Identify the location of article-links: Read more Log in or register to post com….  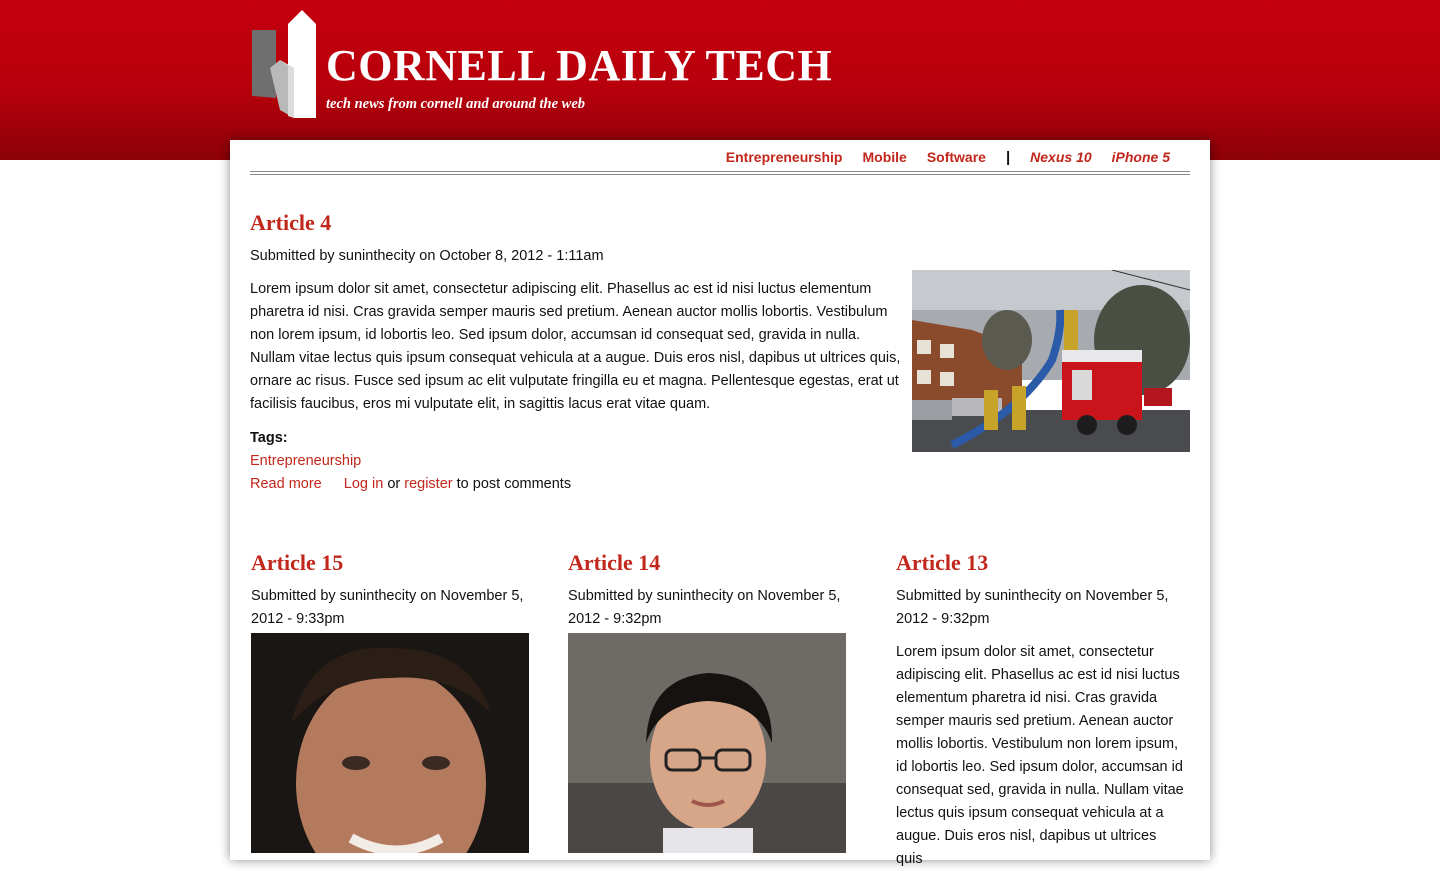
(410, 484).